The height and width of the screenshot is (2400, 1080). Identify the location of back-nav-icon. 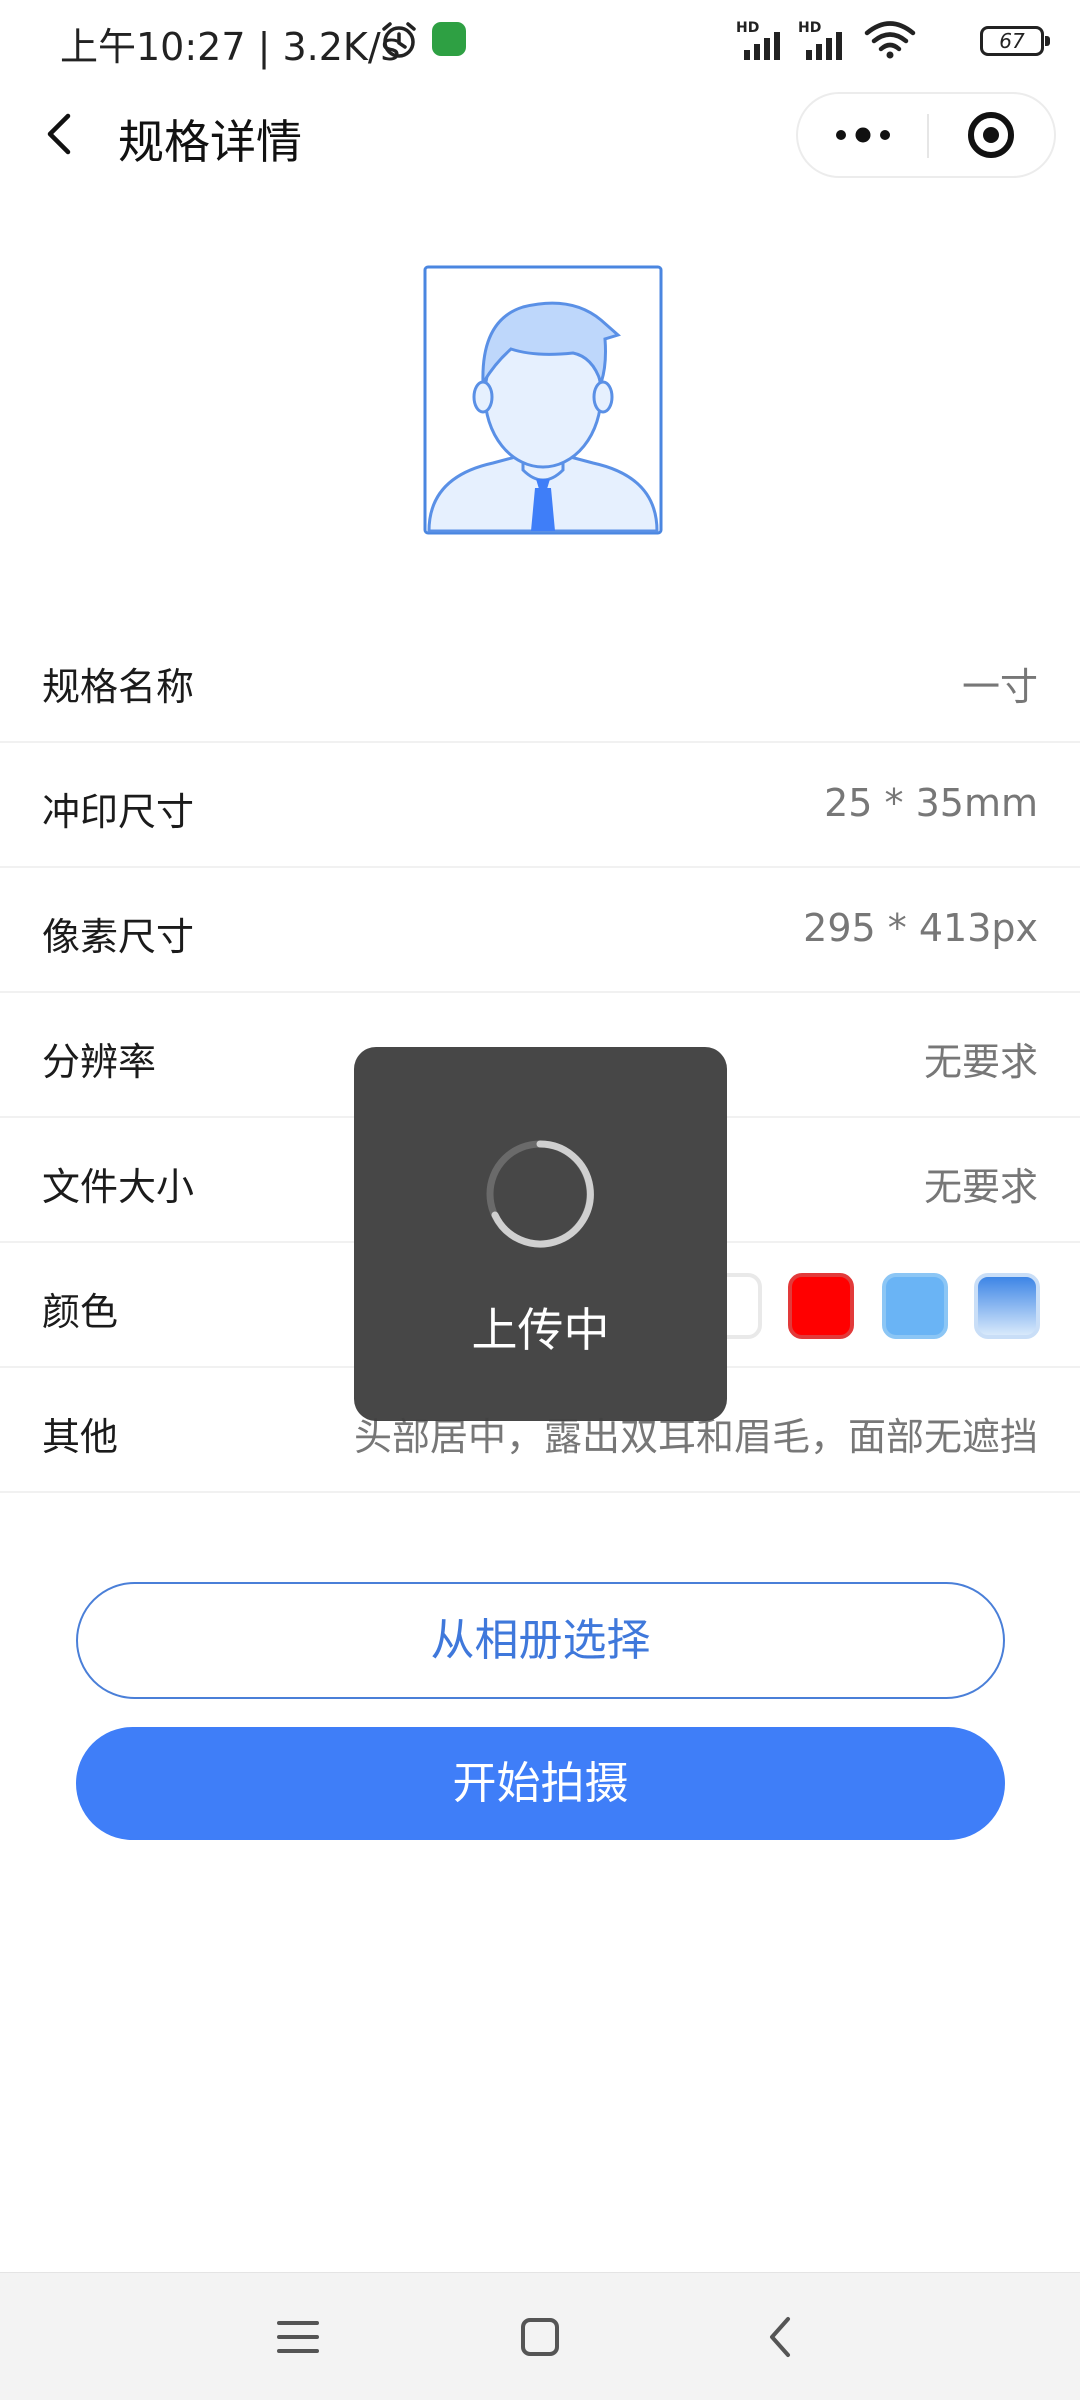
(782, 2337).